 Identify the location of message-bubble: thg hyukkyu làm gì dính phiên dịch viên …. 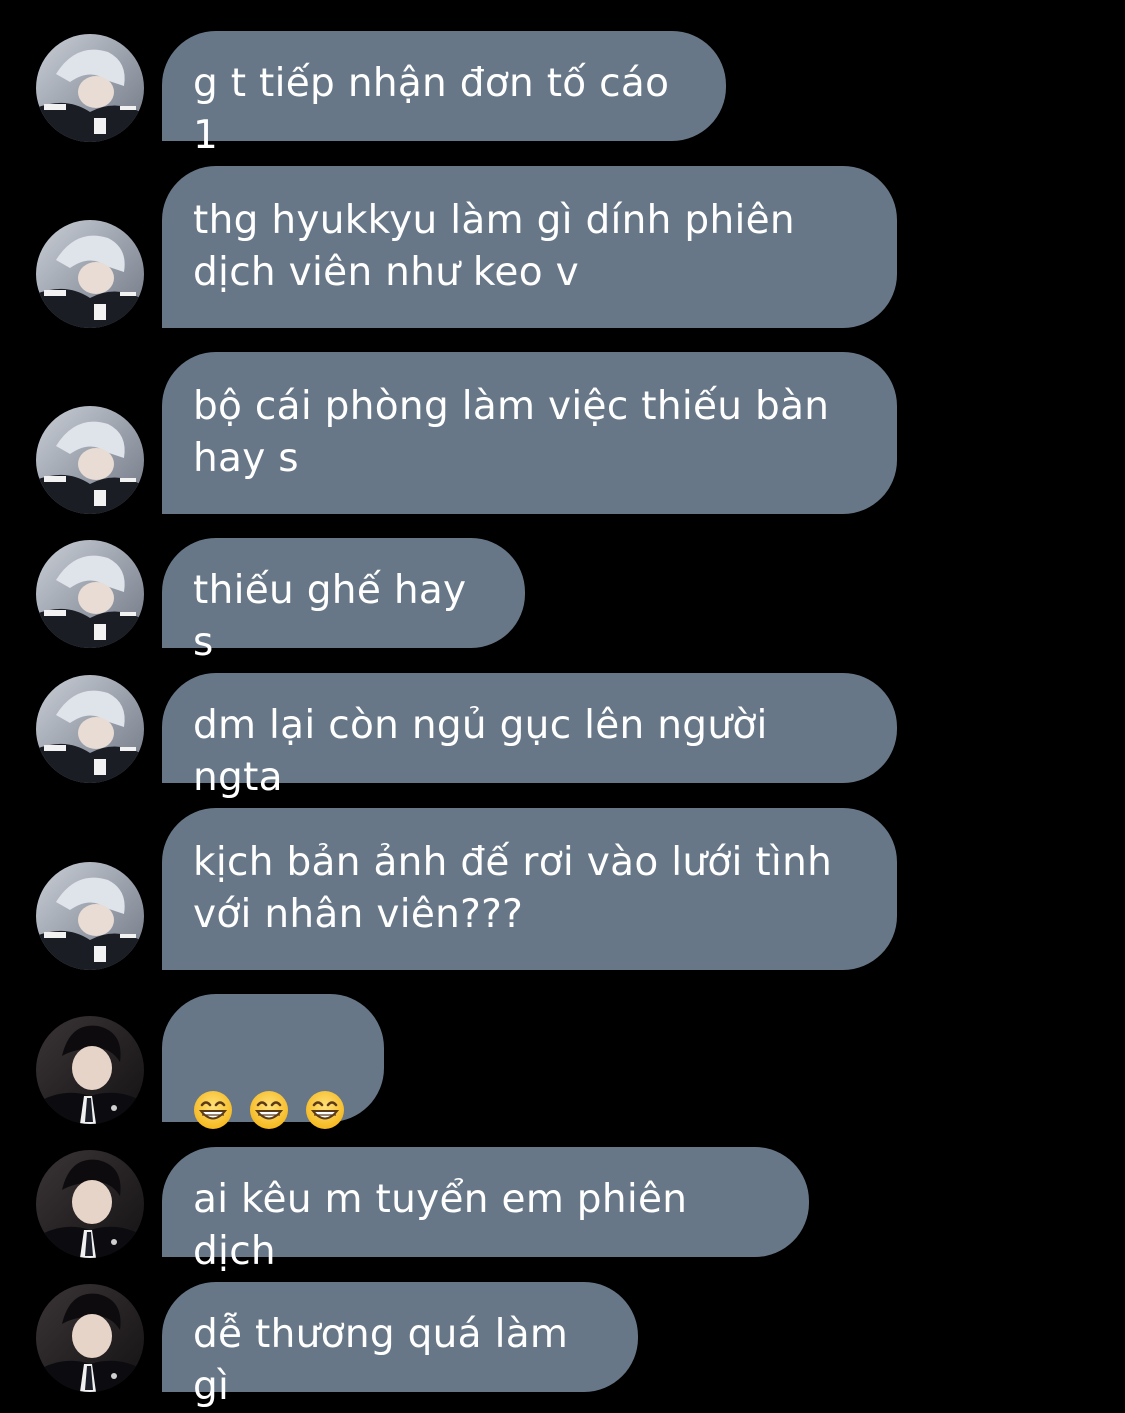
(529, 247).